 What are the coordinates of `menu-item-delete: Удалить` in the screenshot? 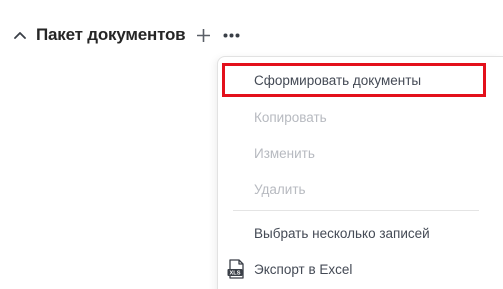 It's located at (360, 189).